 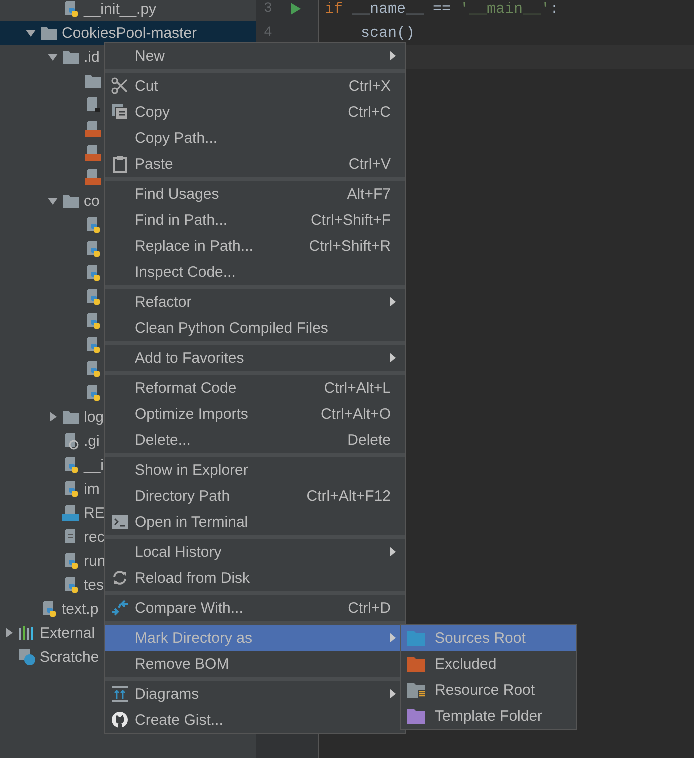 What do you see at coordinates (355, 414) in the screenshot?
I see `shortcut-label: Ctrl+Alt+O` at bounding box center [355, 414].